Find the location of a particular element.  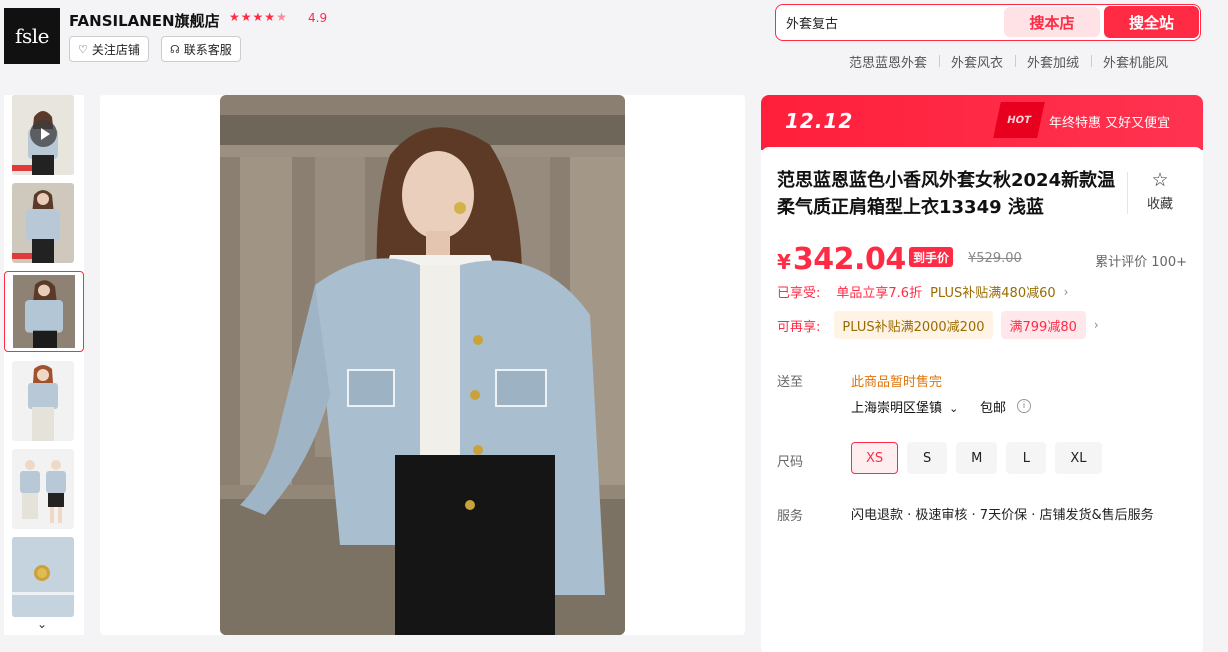

logo-text: fsle is located at coordinates (32, 36).